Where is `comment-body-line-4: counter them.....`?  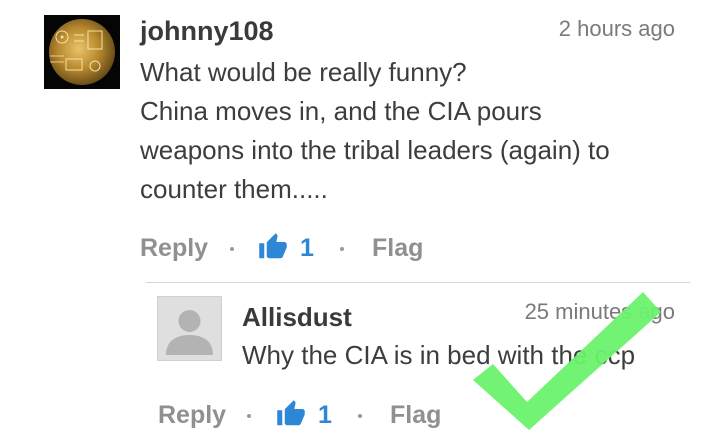
comment-body-line-4: counter them..... is located at coordinates (234, 189).